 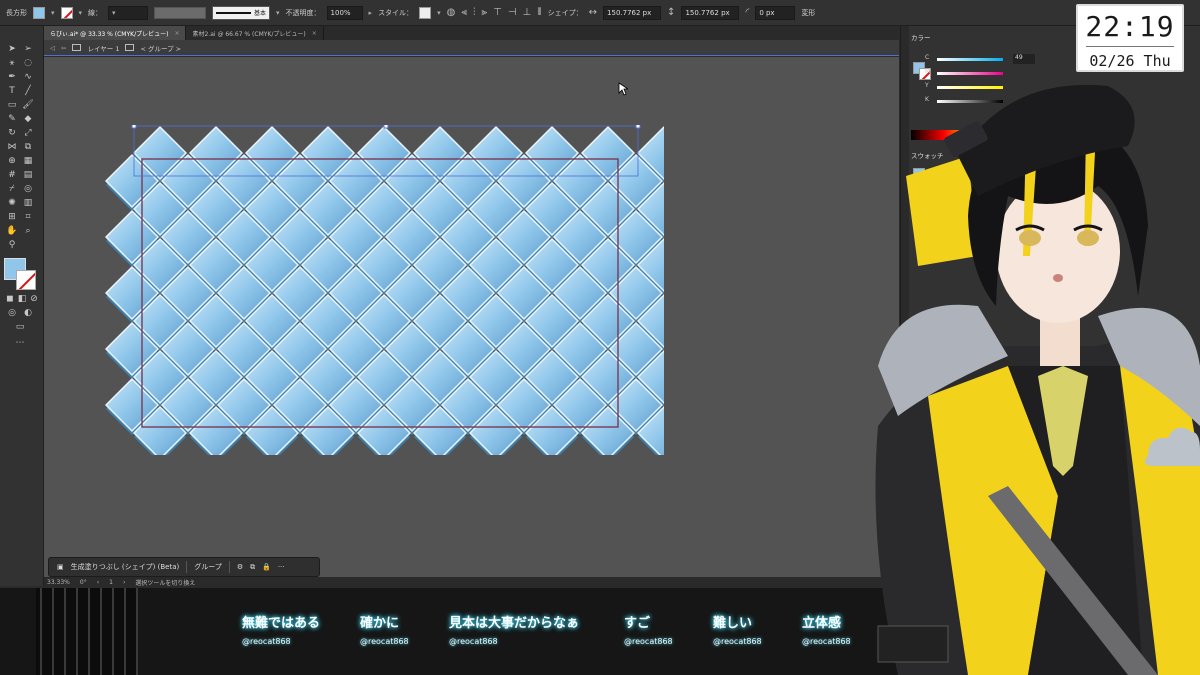 I want to click on distribute-icon: ⦀, so click(x=539, y=12).